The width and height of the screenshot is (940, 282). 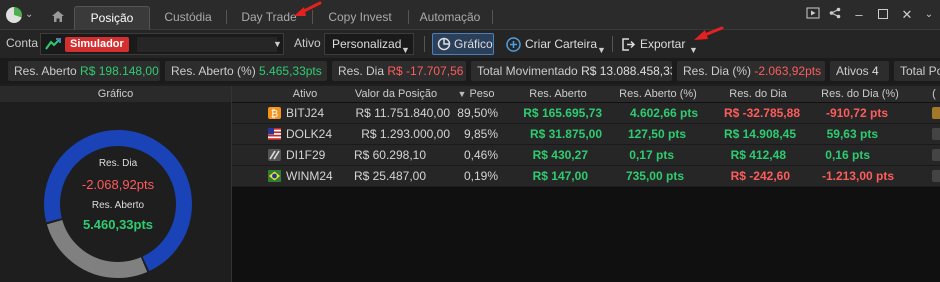 What do you see at coordinates (207, 44) in the screenshot?
I see `account-name-redacted` at bounding box center [207, 44].